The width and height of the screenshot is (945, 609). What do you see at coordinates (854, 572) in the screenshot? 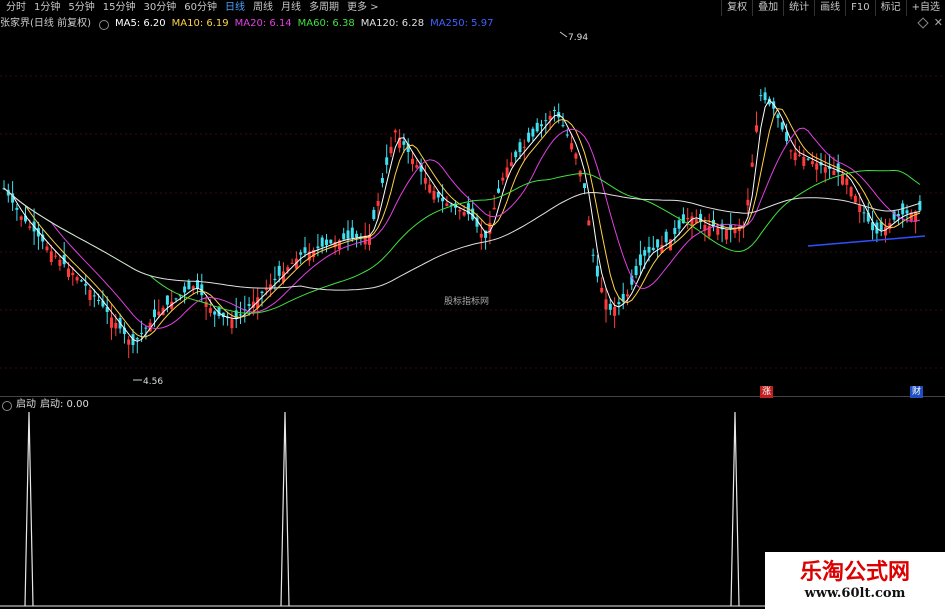
I see `watermark-title: 乐淘公式网` at bounding box center [854, 572].